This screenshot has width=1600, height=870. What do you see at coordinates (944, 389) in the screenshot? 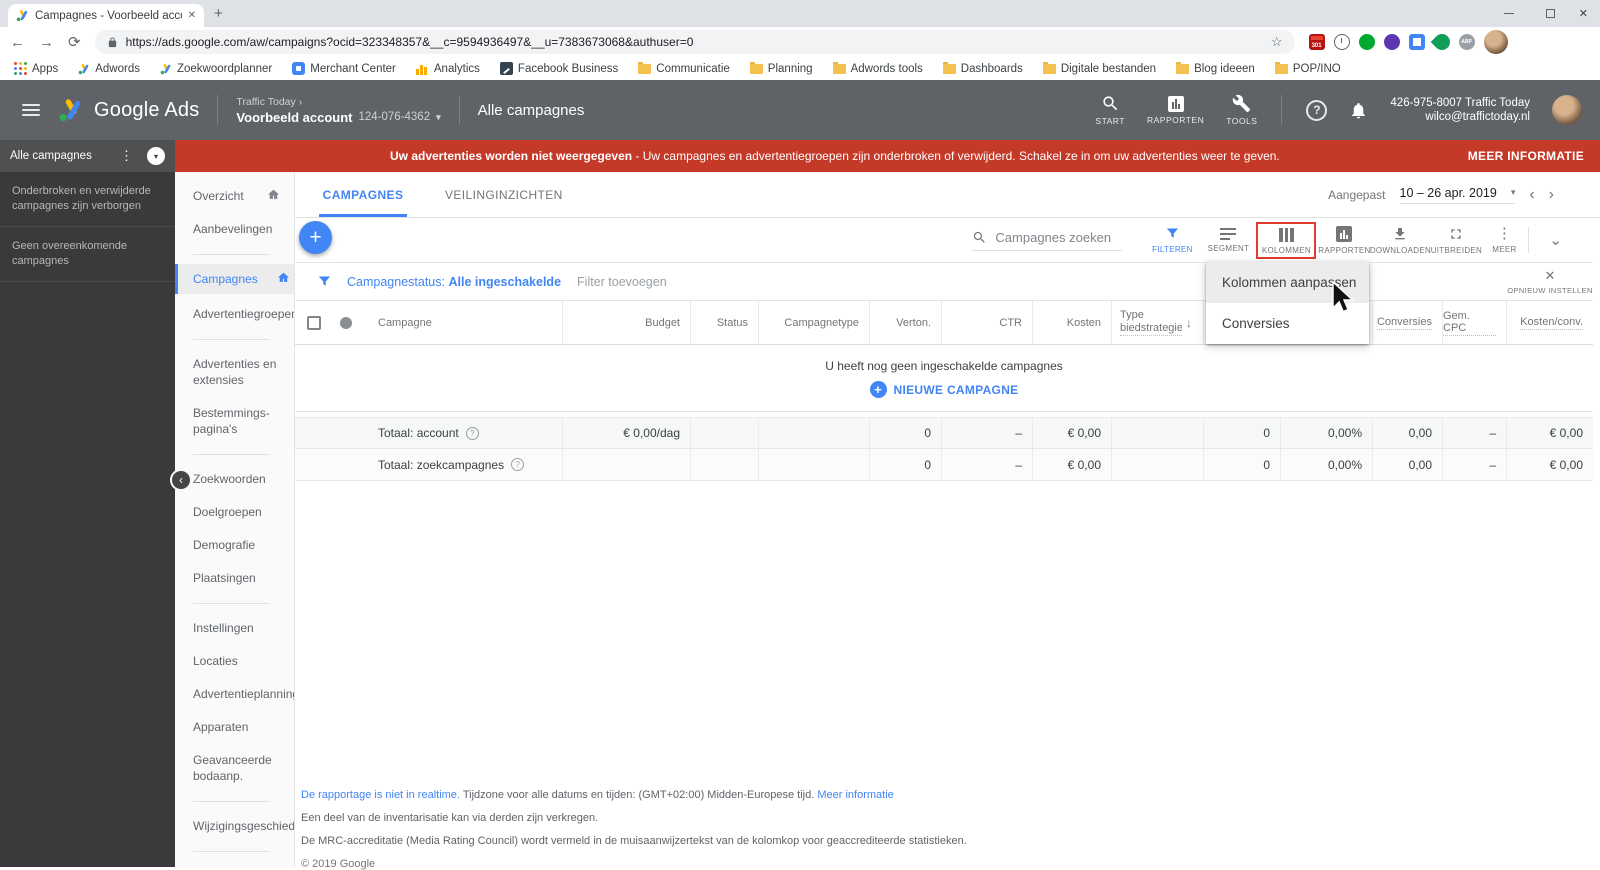
I see `new-campaign-button: + NIEUWE CAMPAGNE` at bounding box center [944, 389].